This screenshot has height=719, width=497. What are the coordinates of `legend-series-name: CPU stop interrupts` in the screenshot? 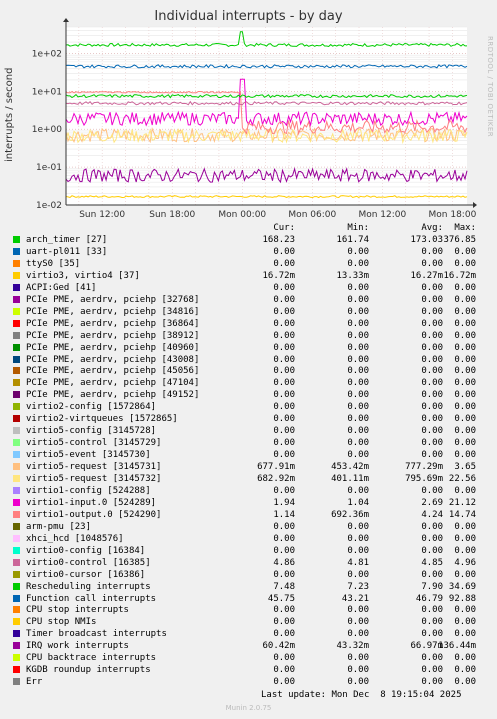 It's located at (77, 610).